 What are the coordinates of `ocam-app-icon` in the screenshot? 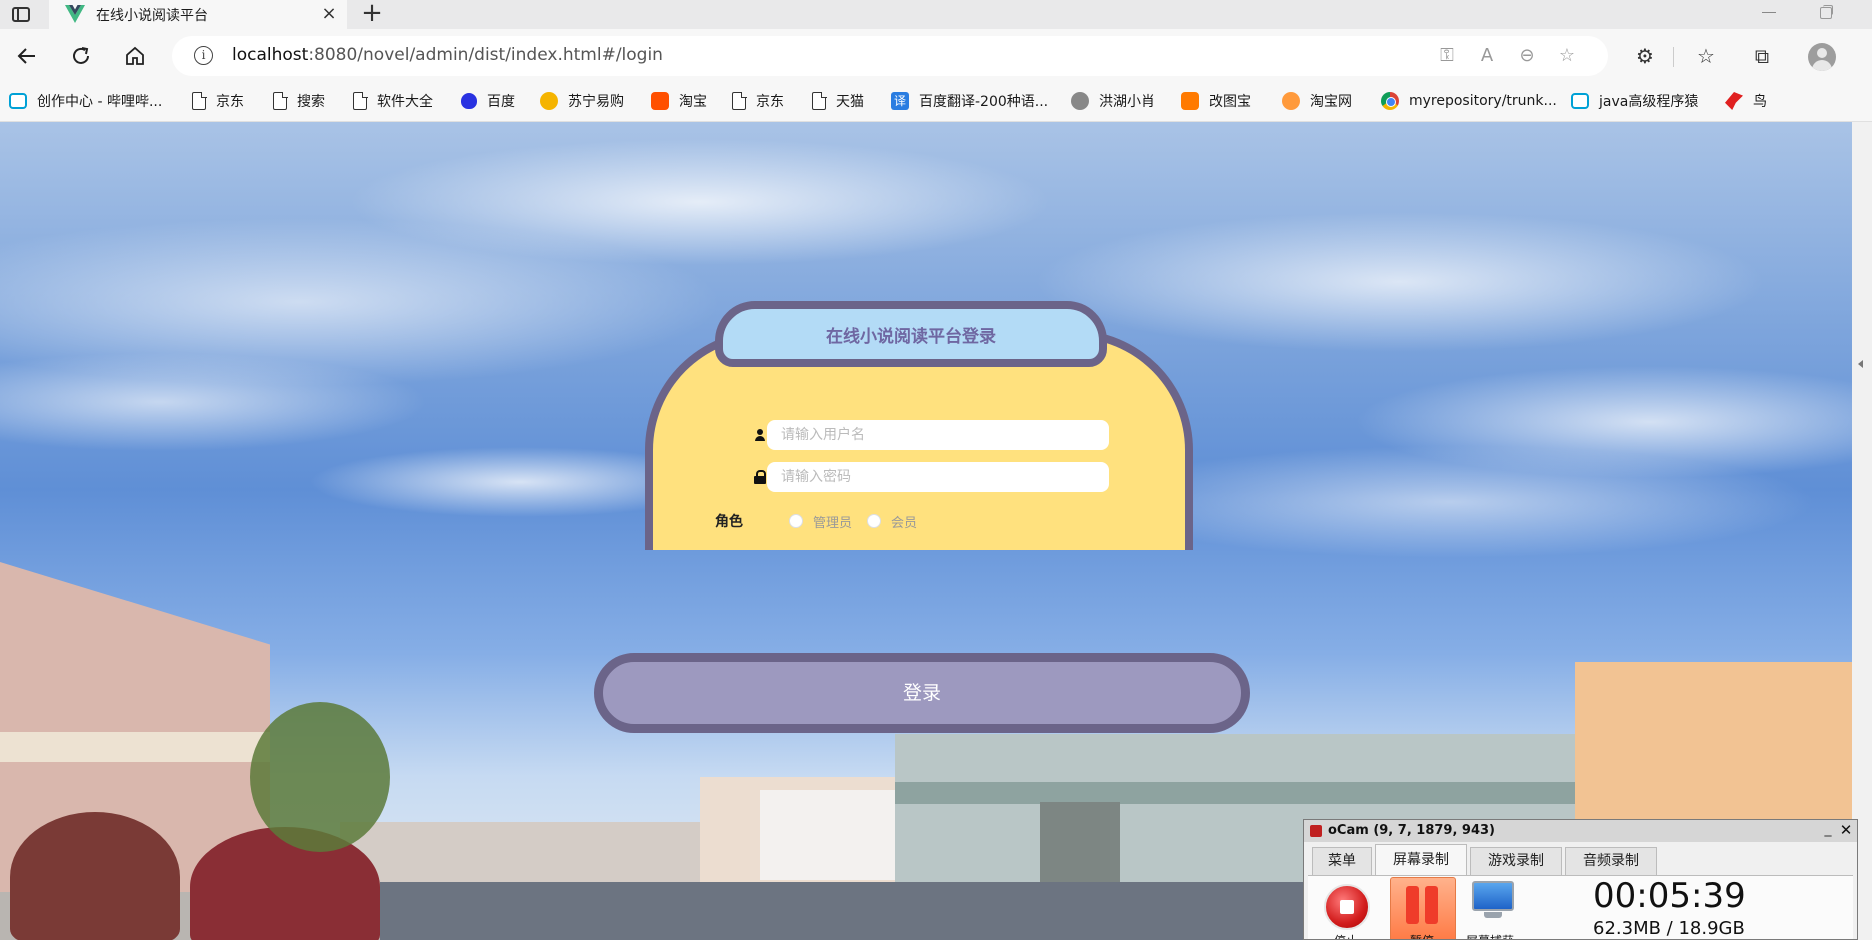 It's located at (1316, 831).